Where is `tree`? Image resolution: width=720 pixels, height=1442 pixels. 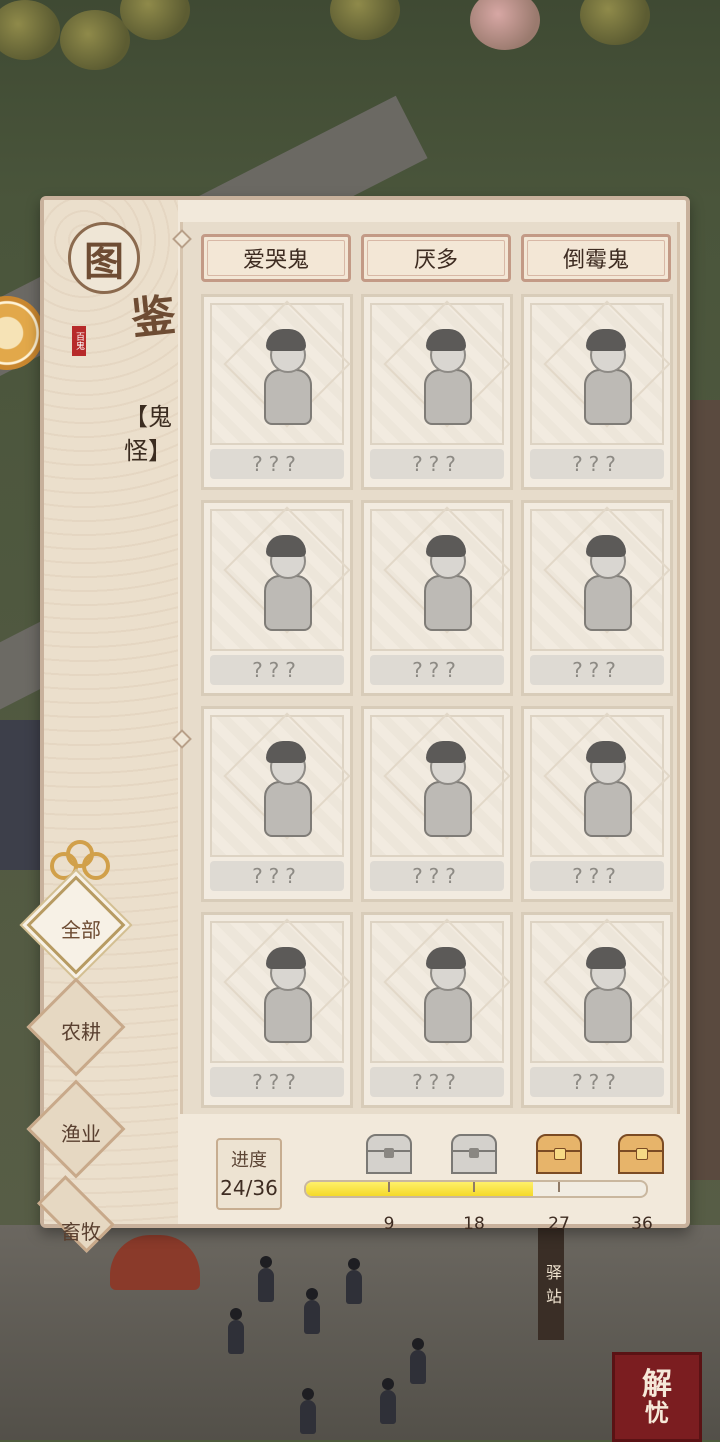 tree is located at coordinates (95, 40).